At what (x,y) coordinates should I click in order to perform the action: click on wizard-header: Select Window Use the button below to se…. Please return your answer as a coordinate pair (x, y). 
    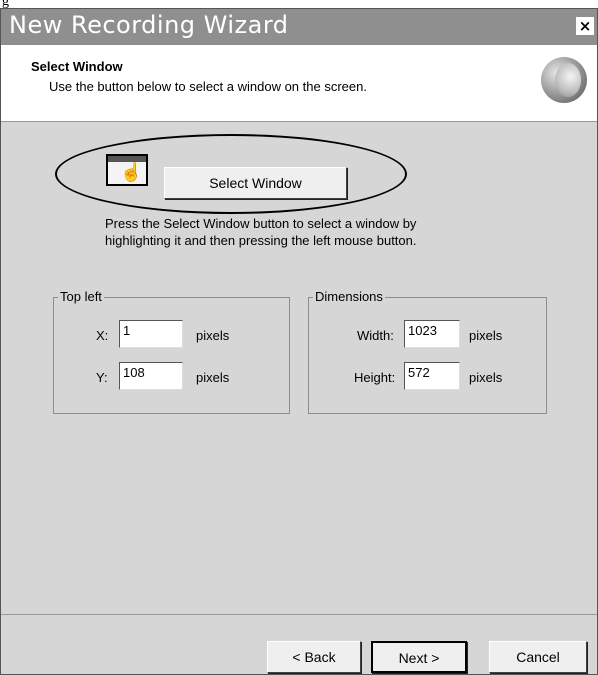
    Looking at the image, I should click on (299, 83).